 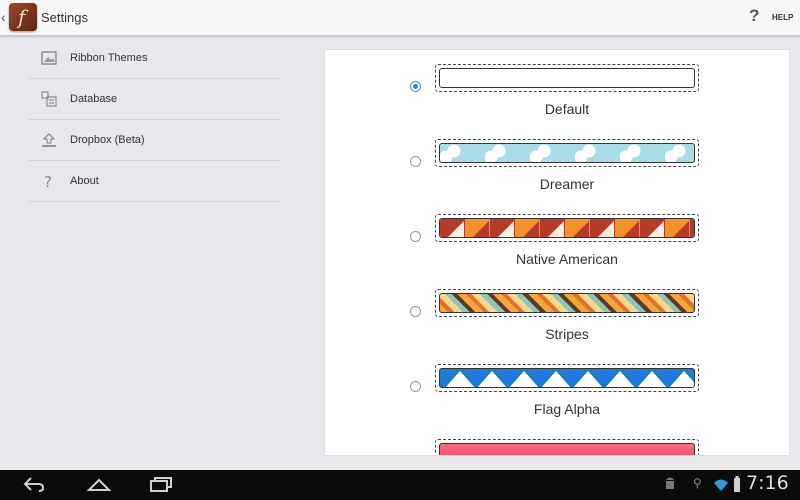 What do you see at coordinates (49, 99) in the screenshot?
I see `database-icon` at bounding box center [49, 99].